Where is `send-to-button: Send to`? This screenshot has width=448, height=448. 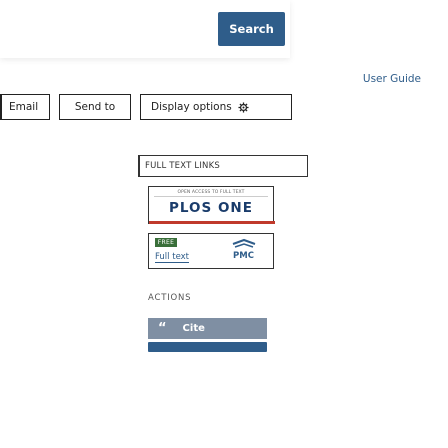 send-to-button: Send to is located at coordinates (95, 107).